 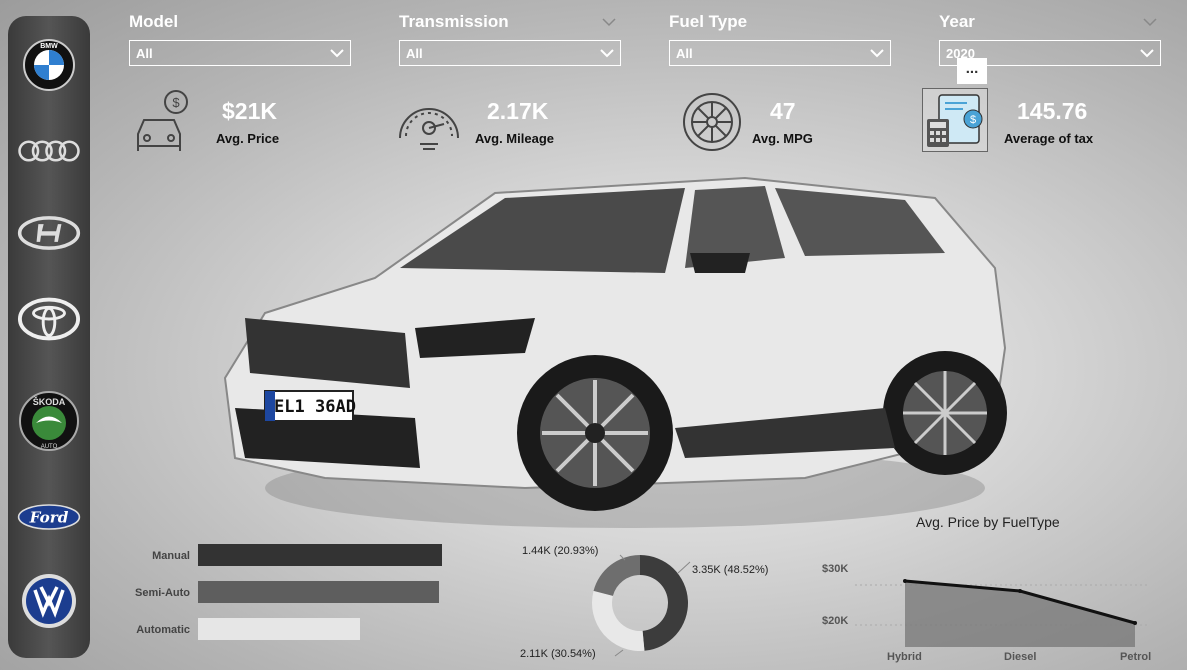 What do you see at coordinates (315, 407) in the screenshot?
I see `license-plate: EL1 36AD` at bounding box center [315, 407].